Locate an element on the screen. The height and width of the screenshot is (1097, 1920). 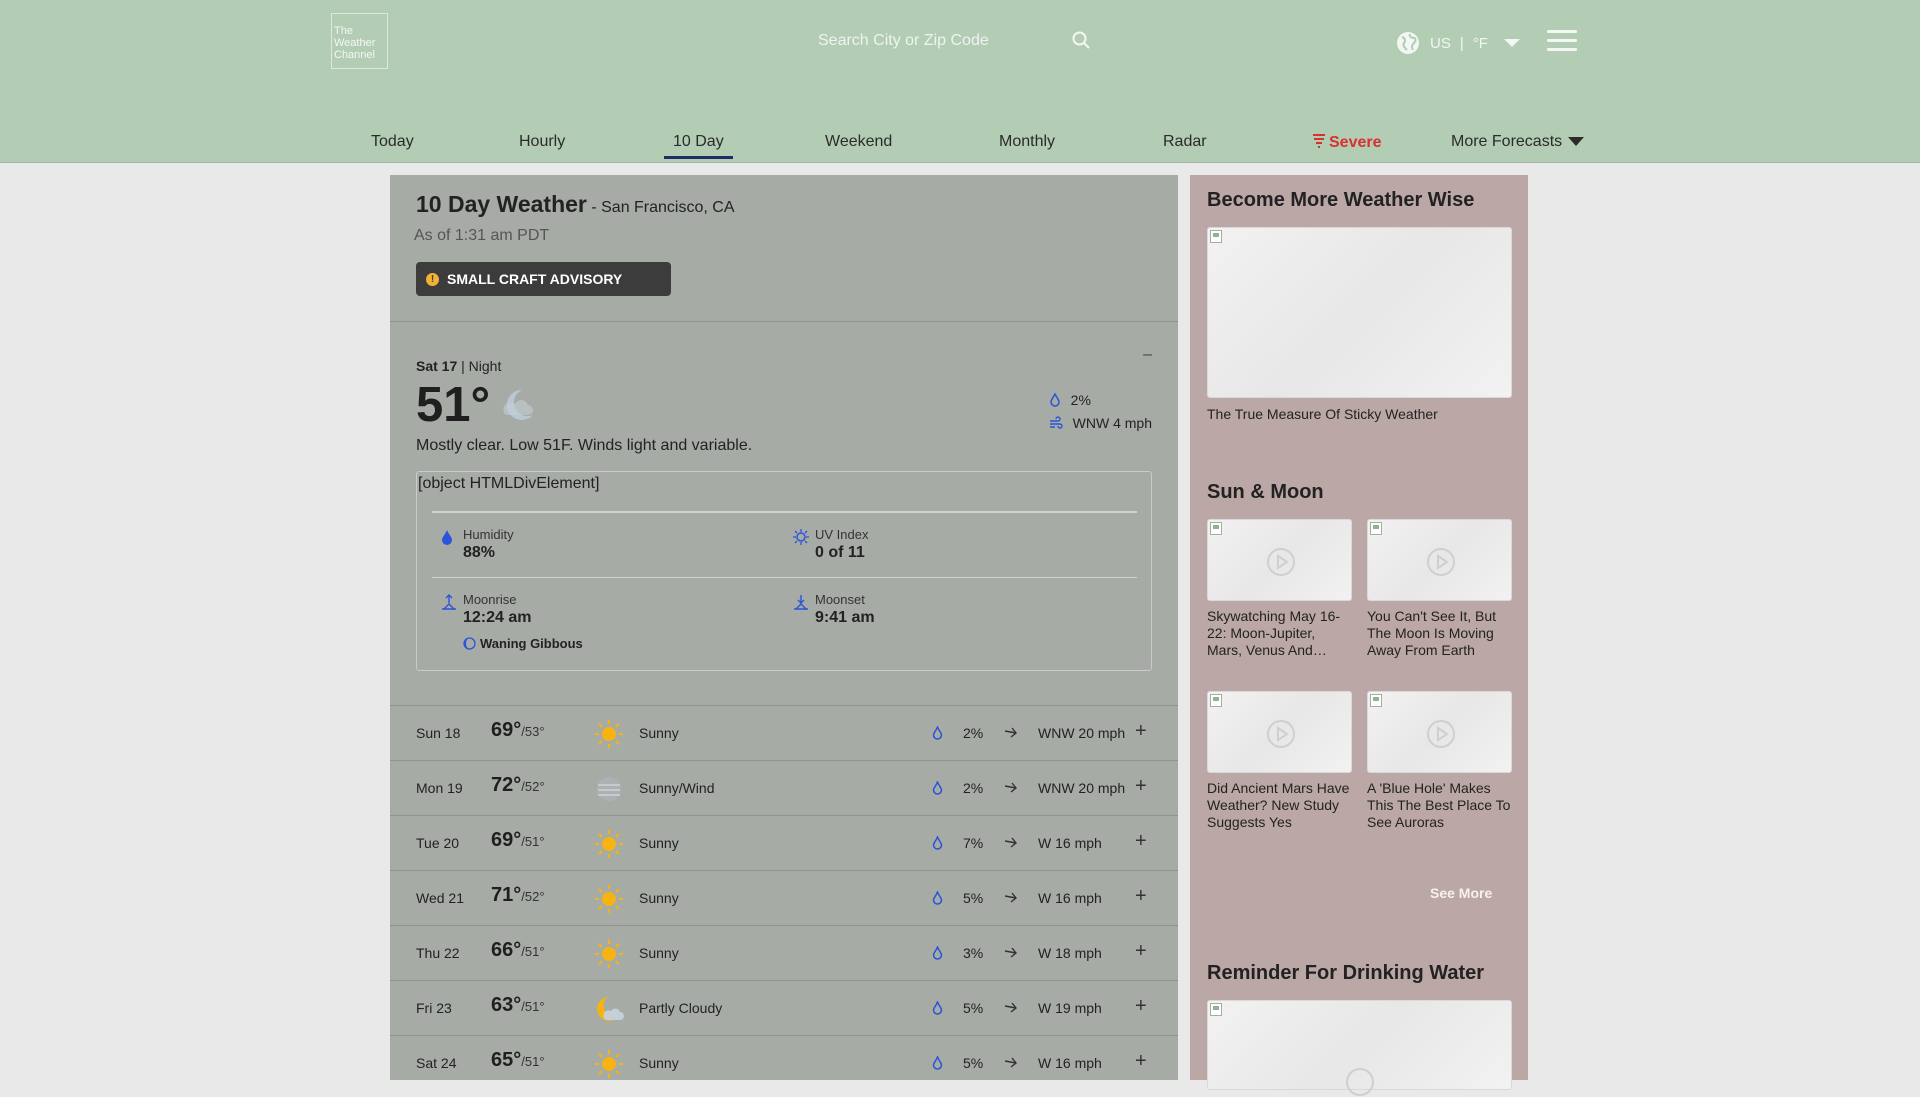
humidity-value: 88% is located at coordinates (479, 552).